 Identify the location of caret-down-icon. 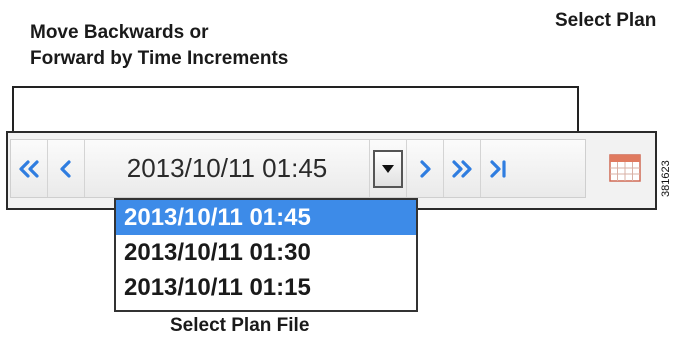
(388, 168).